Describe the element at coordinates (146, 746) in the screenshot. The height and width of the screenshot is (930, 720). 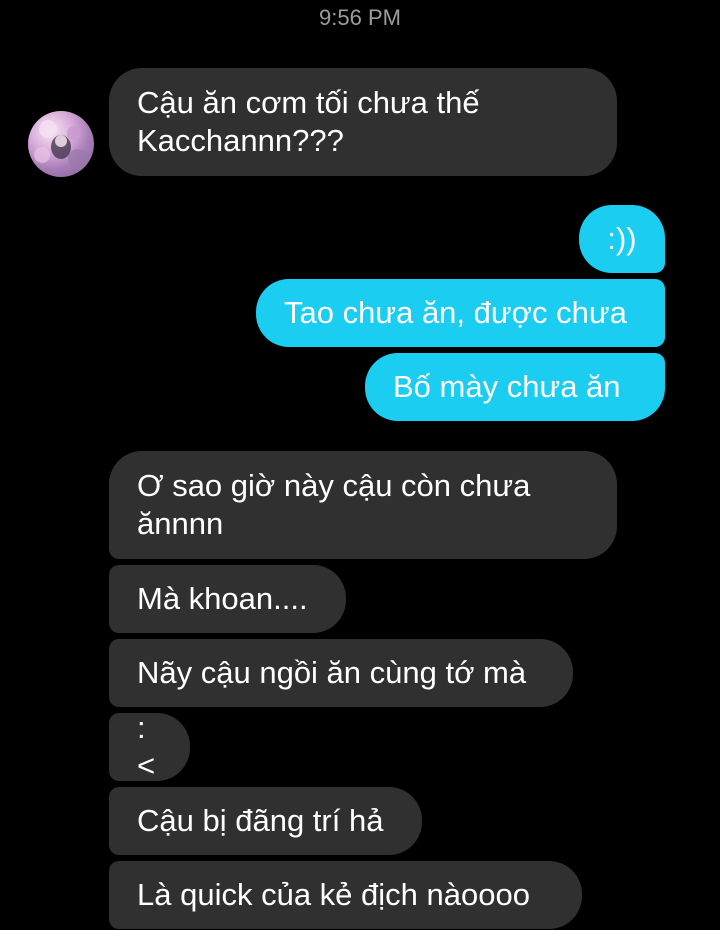
I see `message-text: :<` at that location.